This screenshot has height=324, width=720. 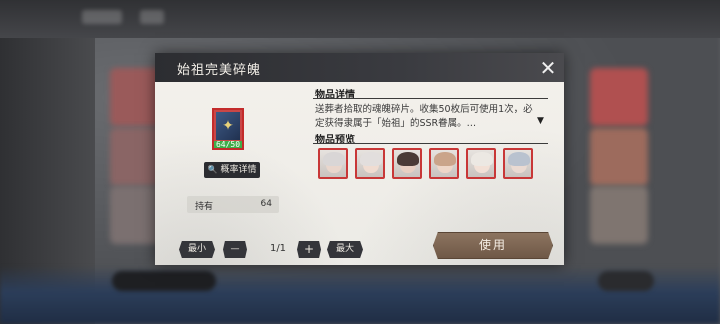 I want to click on item-count-text: 64/50, so click(x=228, y=144).